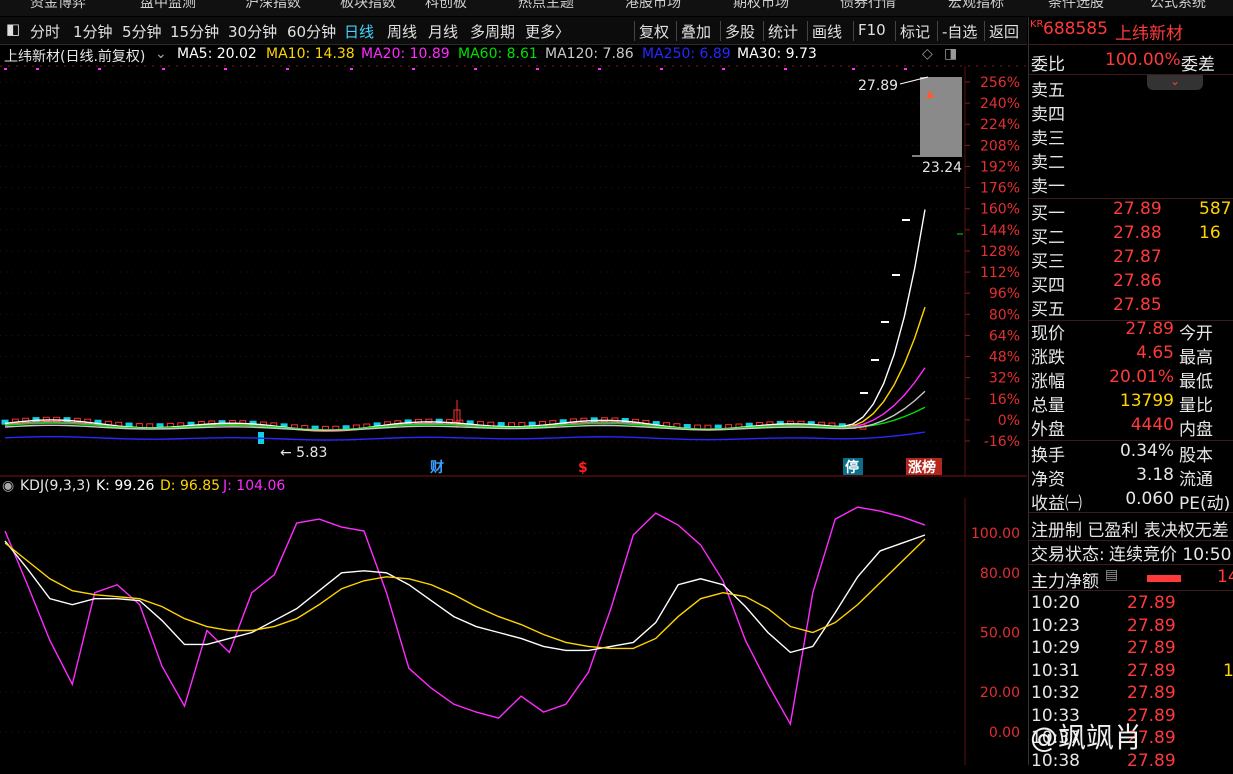  I want to click on buy-label: 买五, so click(1048, 310).